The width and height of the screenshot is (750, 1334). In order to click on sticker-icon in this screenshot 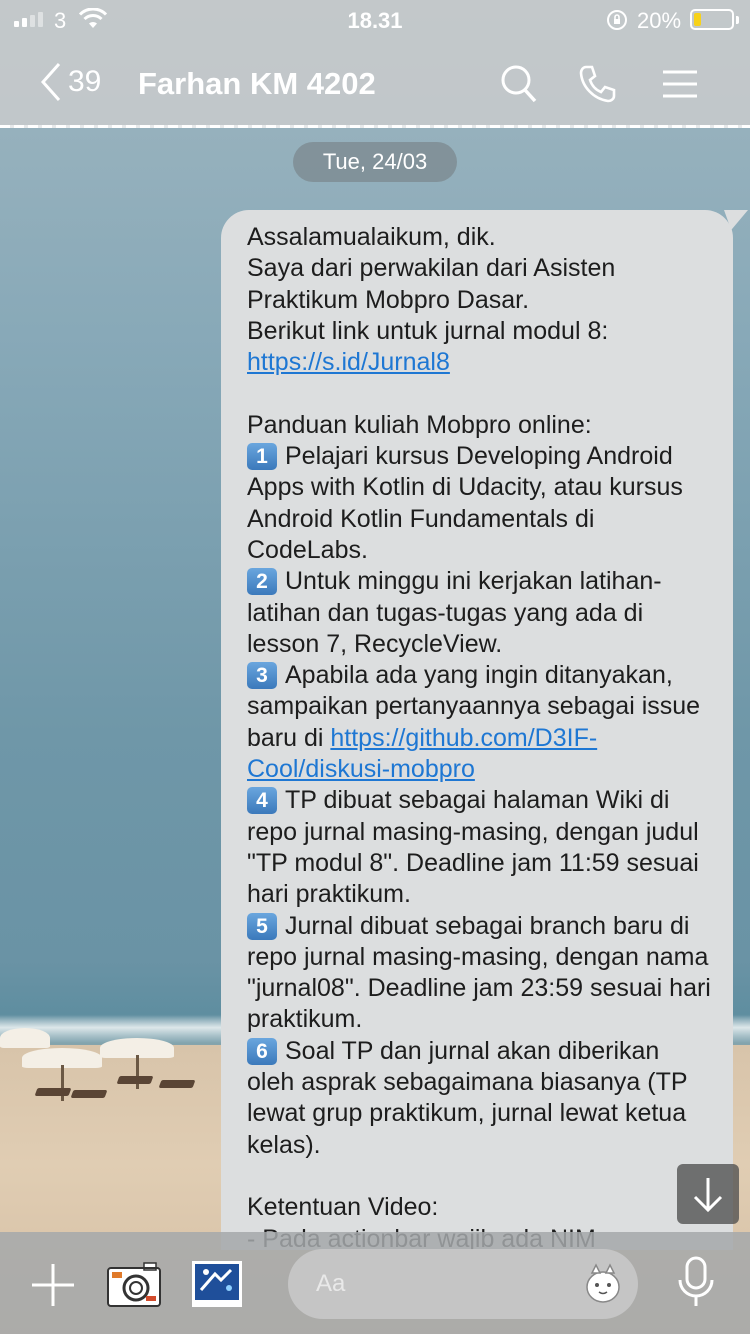, I will do `click(603, 1286)`.